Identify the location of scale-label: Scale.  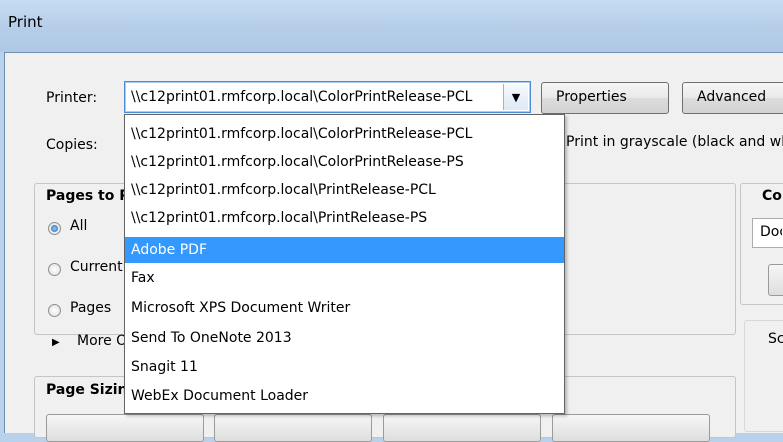
(775, 339).